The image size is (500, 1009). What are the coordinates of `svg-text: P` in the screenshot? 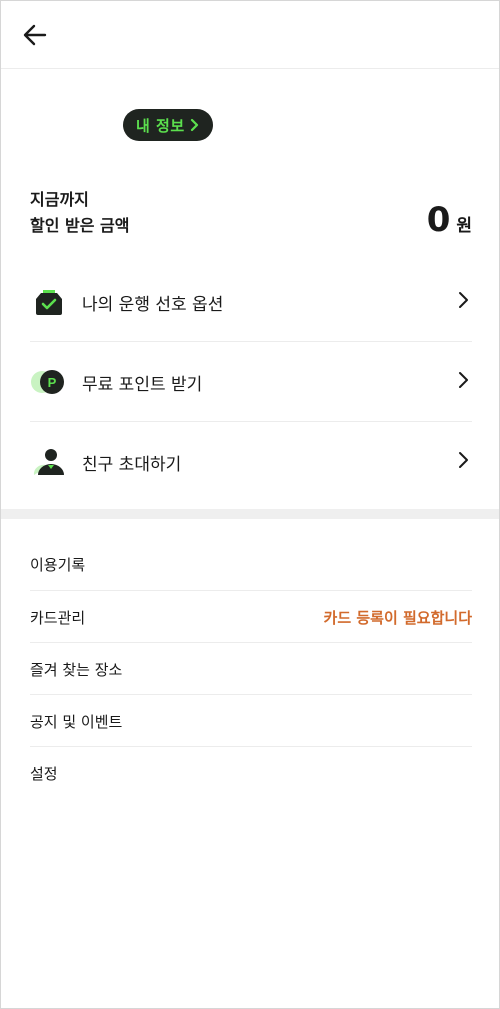 It's located at (52, 382).